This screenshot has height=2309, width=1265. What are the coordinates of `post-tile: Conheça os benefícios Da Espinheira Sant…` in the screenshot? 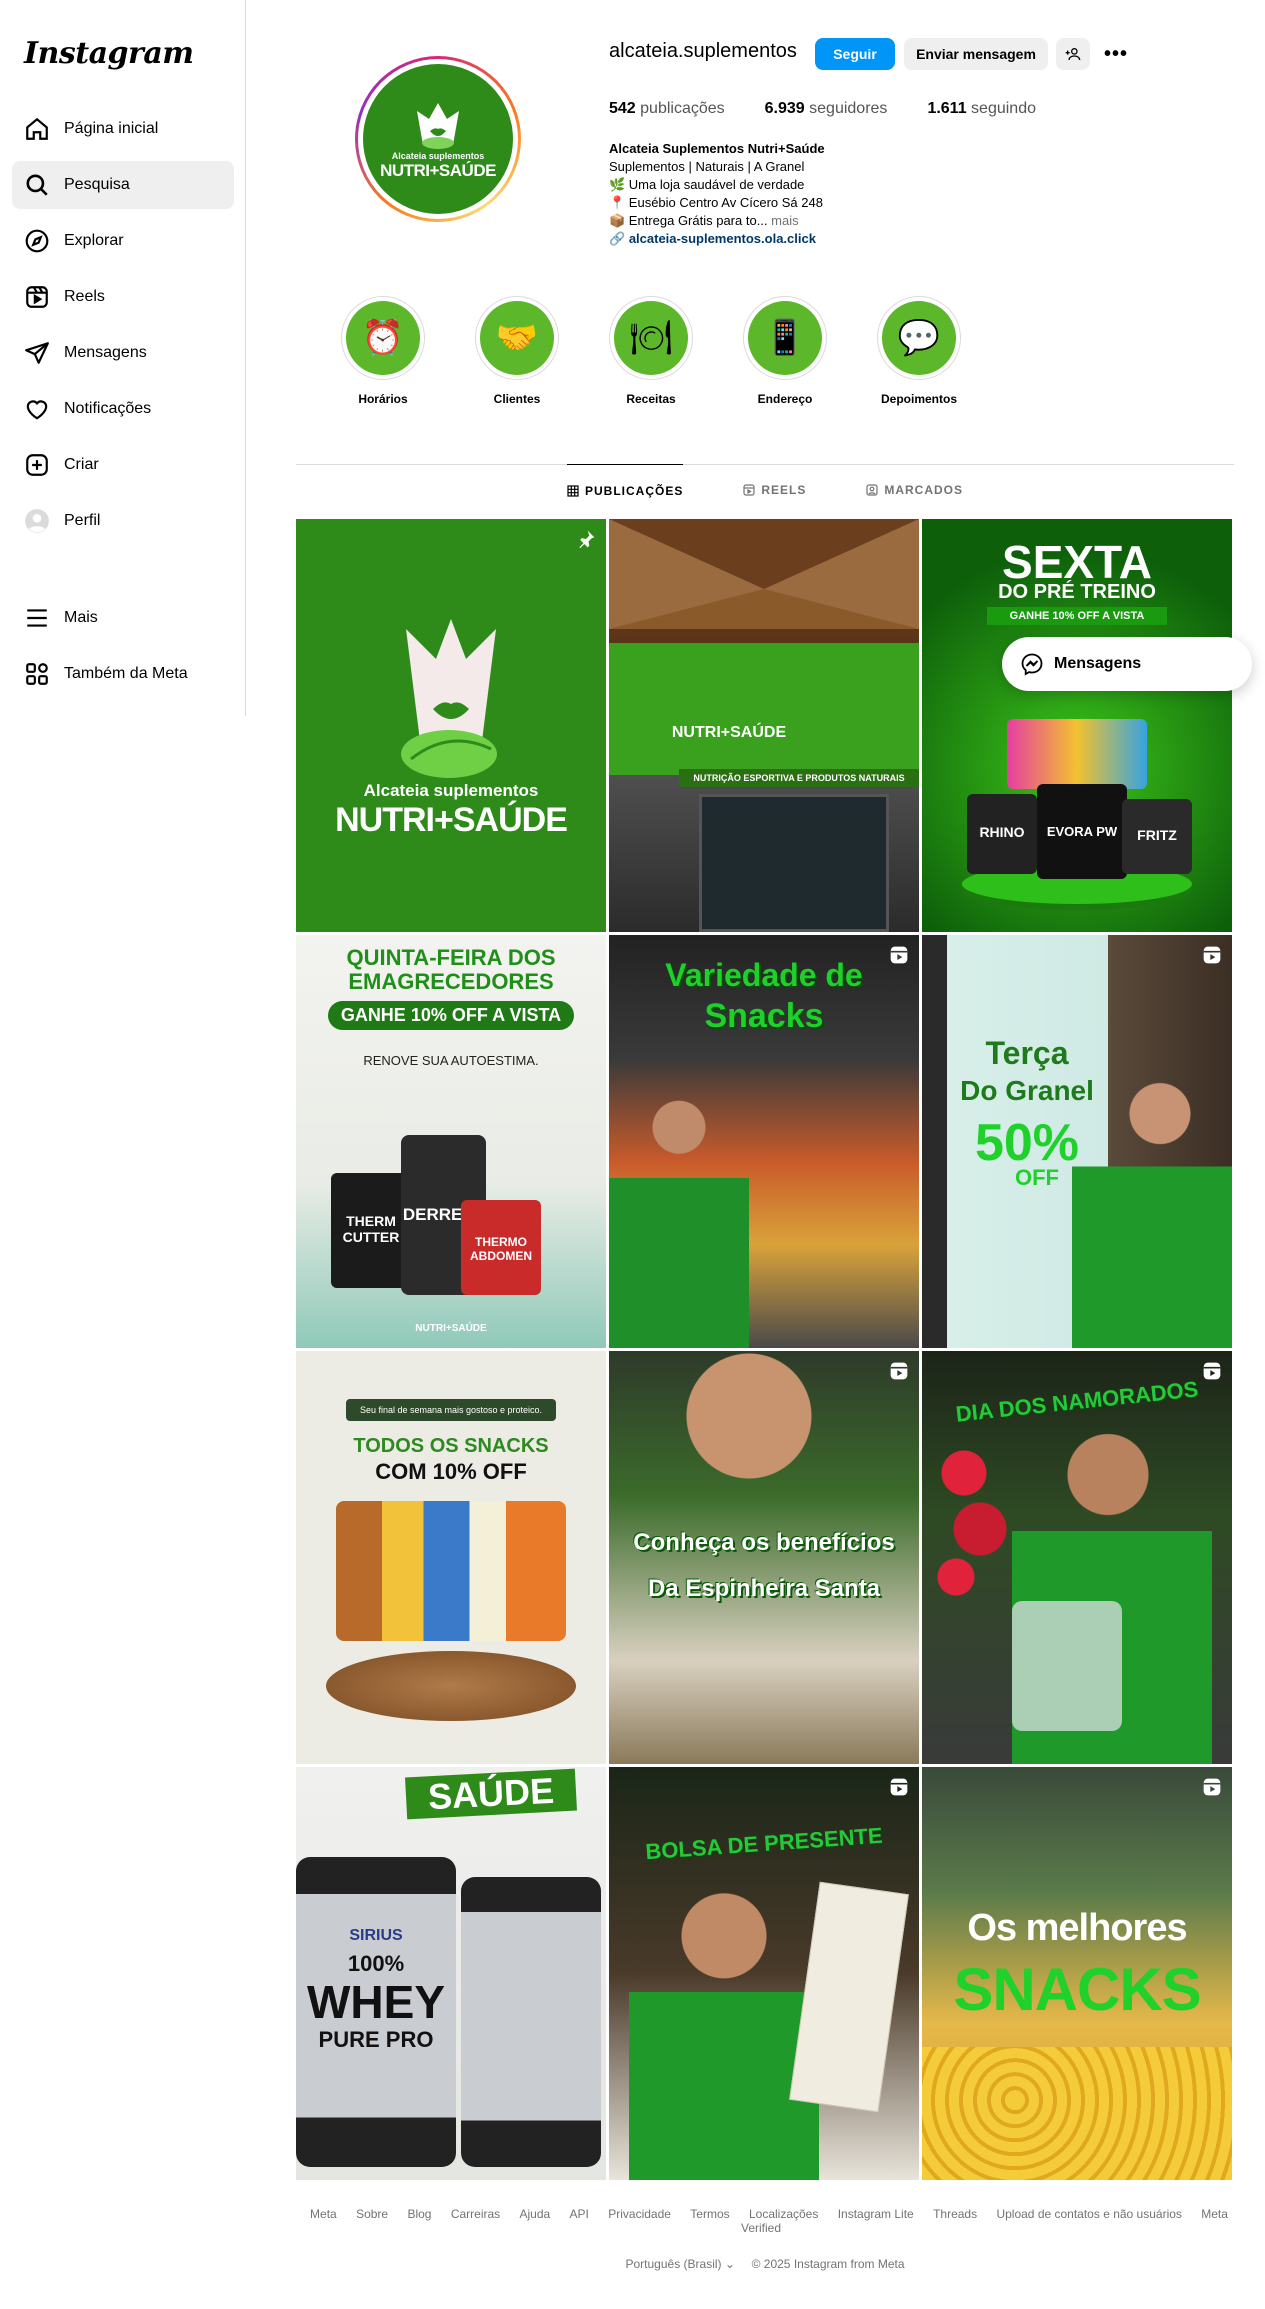 It's located at (764, 1557).